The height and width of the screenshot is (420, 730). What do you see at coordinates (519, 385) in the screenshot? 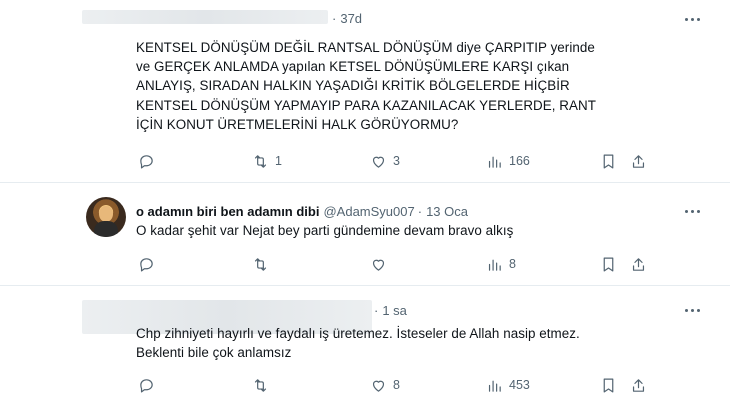
I see `views-count: 453` at bounding box center [519, 385].